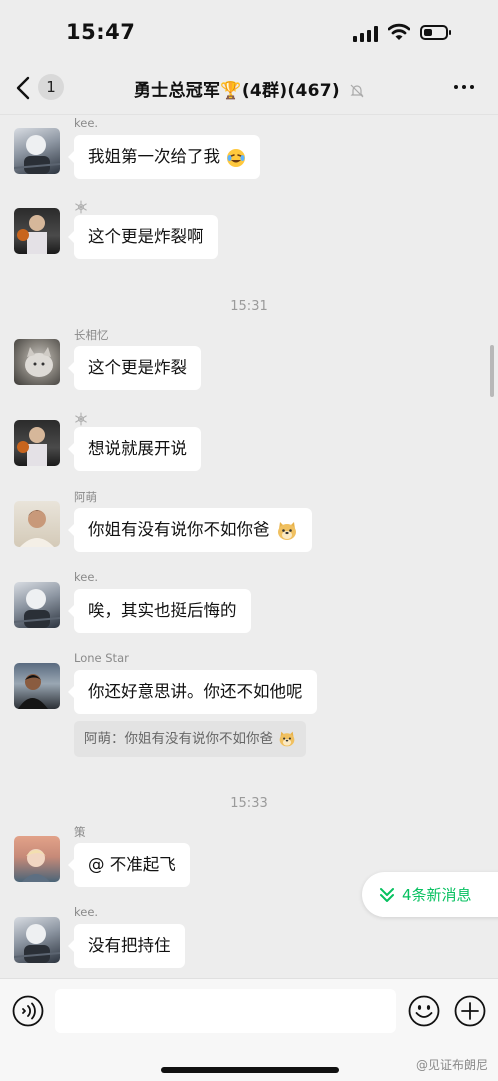 The width and height of the screenshot is (498, 1081). Describe the element at coordinates (249, 32) in the screenshot. I see `status-bar: 15:47` at that location.